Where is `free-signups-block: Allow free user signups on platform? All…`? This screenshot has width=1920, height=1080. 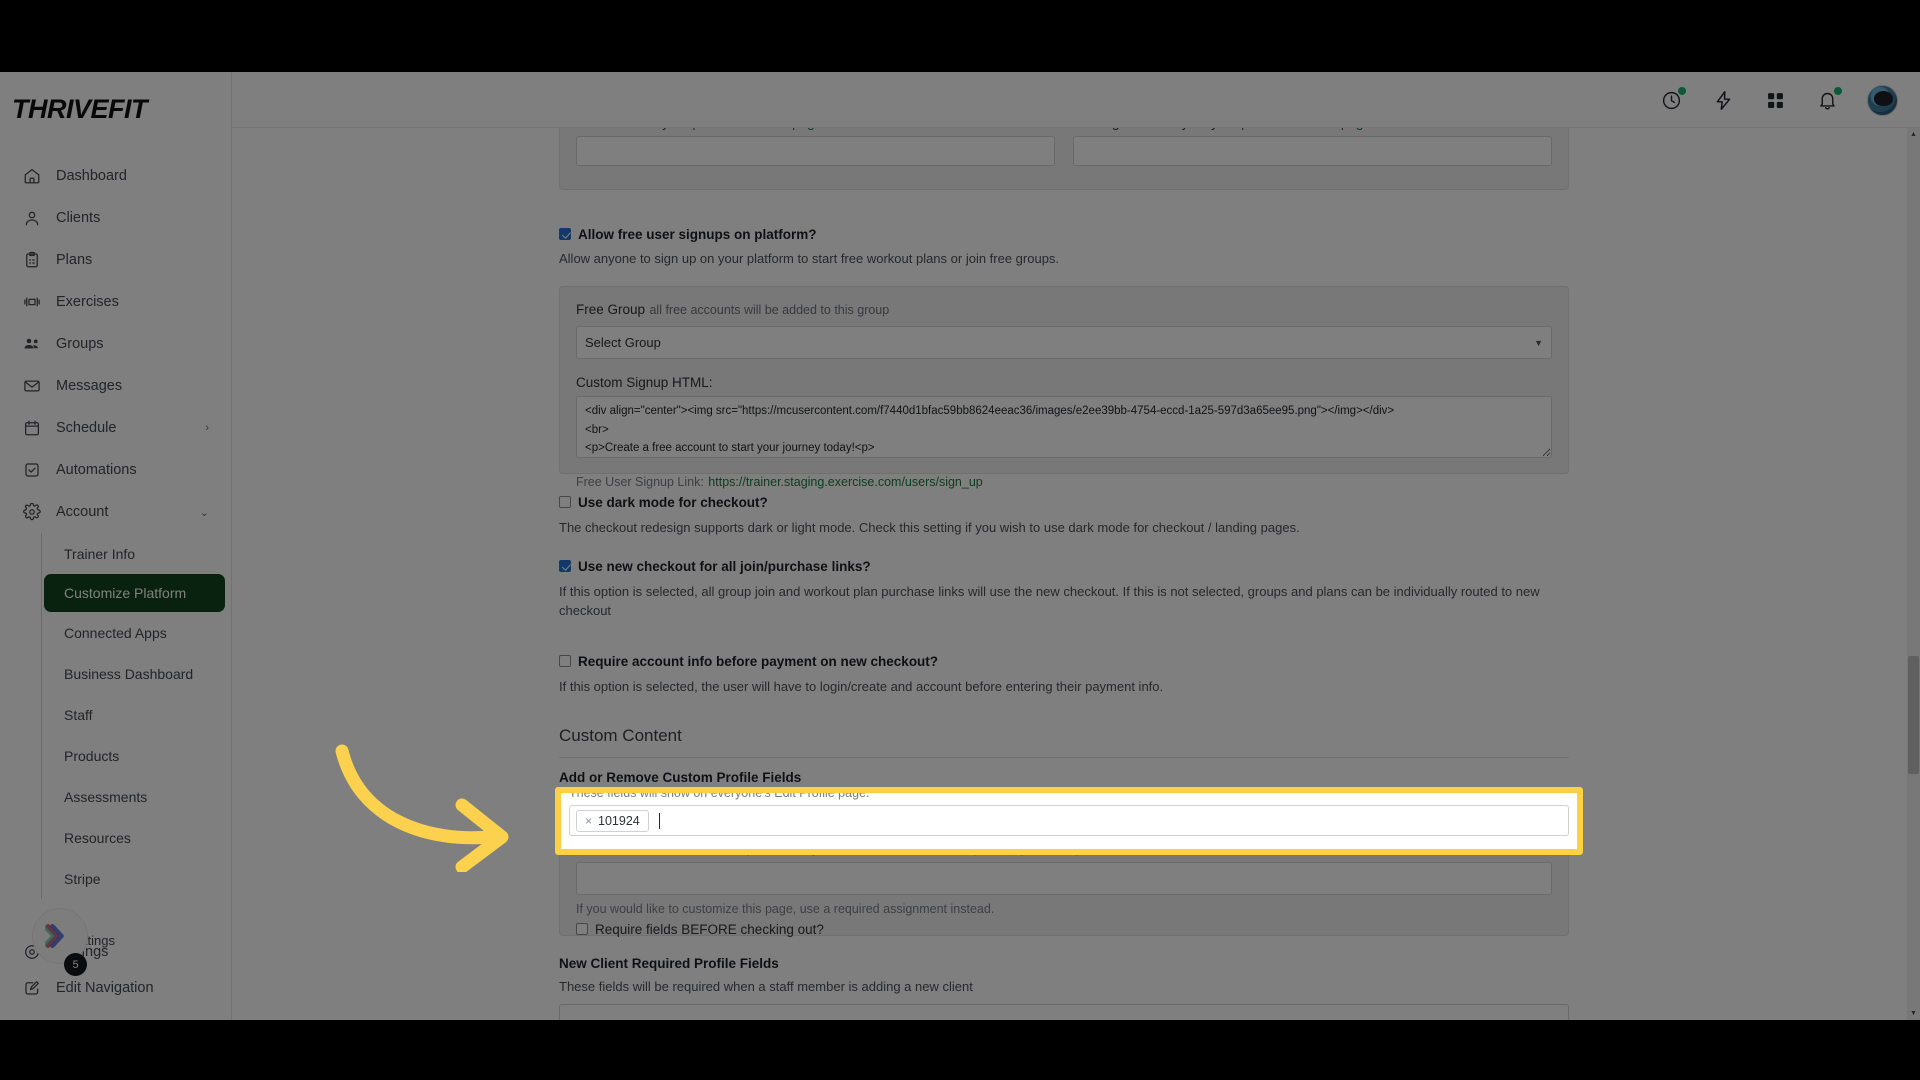
free-signups-block: Allow free user signups on platform? All… is located at coordinates (1064, 248).